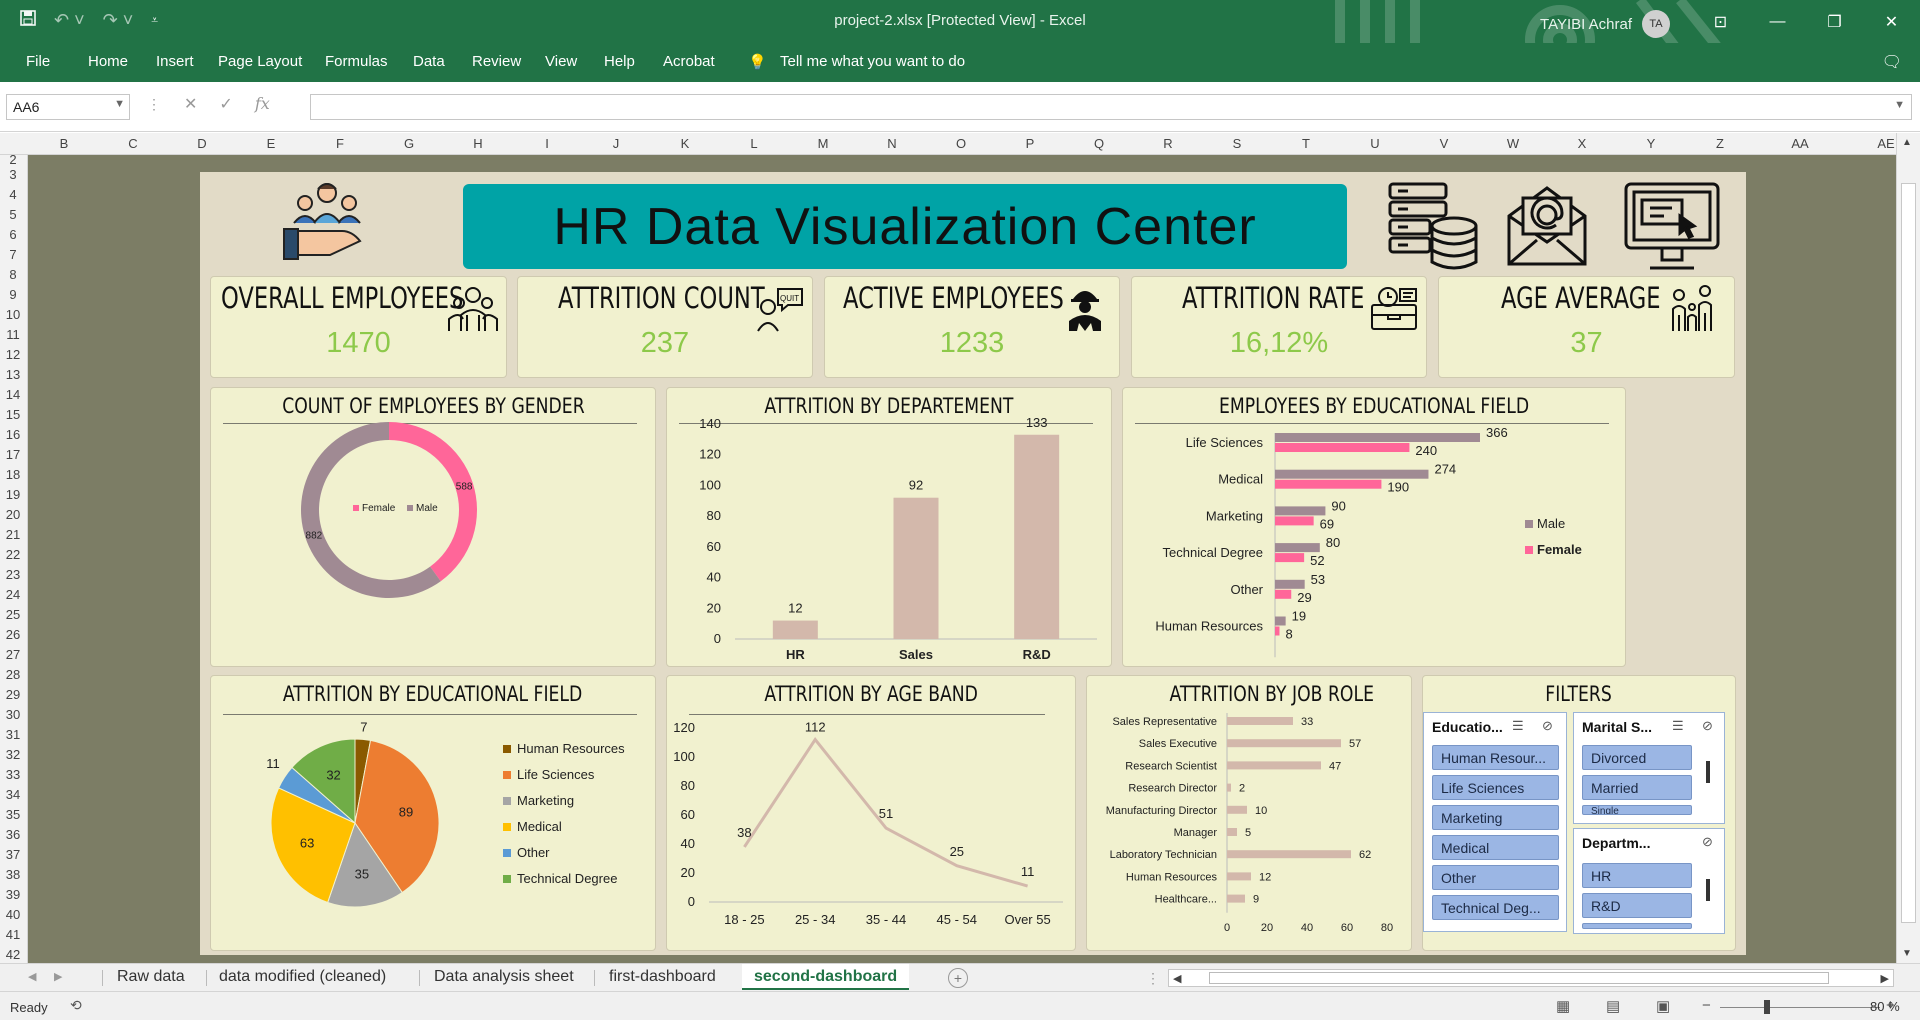 The height and width of the screenshot is (1020, 1920). I want to click on row-header: 36, so click(13, 834).